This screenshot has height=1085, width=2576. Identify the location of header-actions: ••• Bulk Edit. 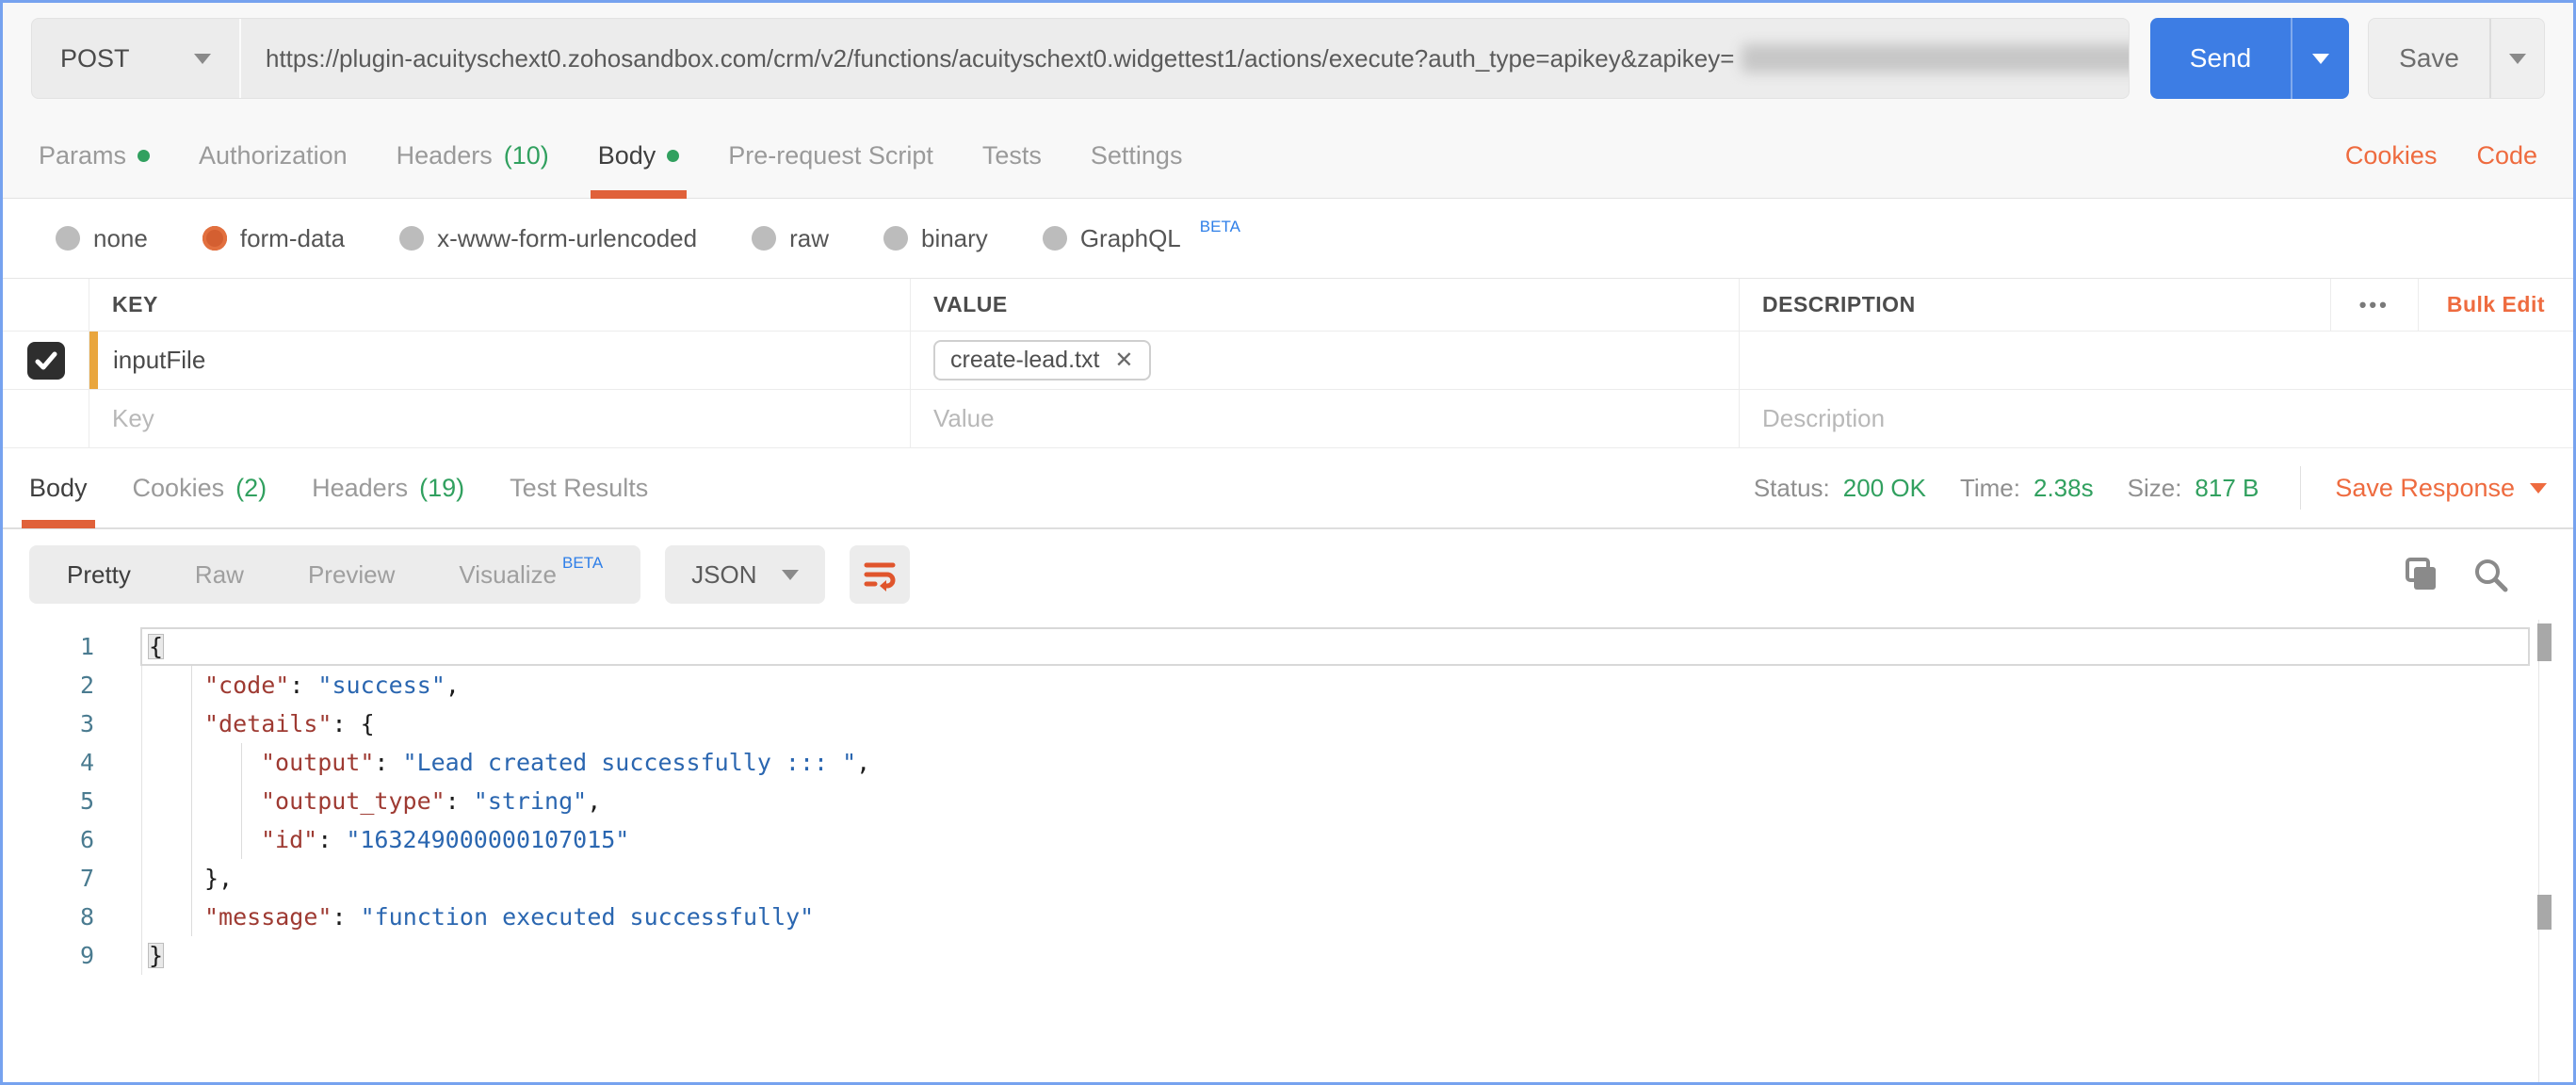
(2451, 305).